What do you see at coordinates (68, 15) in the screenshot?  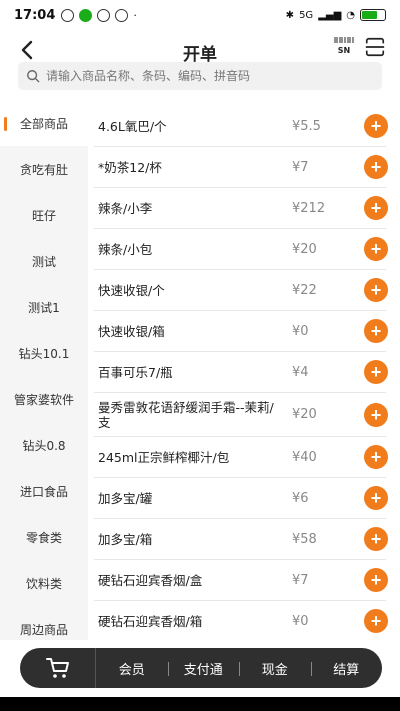 I see `alarm-icon` at bounding box center [68, 15].